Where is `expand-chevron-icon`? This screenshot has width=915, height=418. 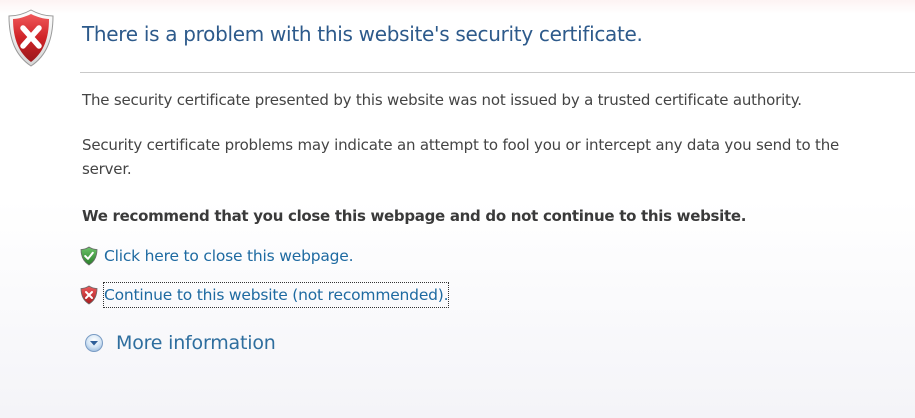
expand-chevron-icon is located at coordinates (94, 343).